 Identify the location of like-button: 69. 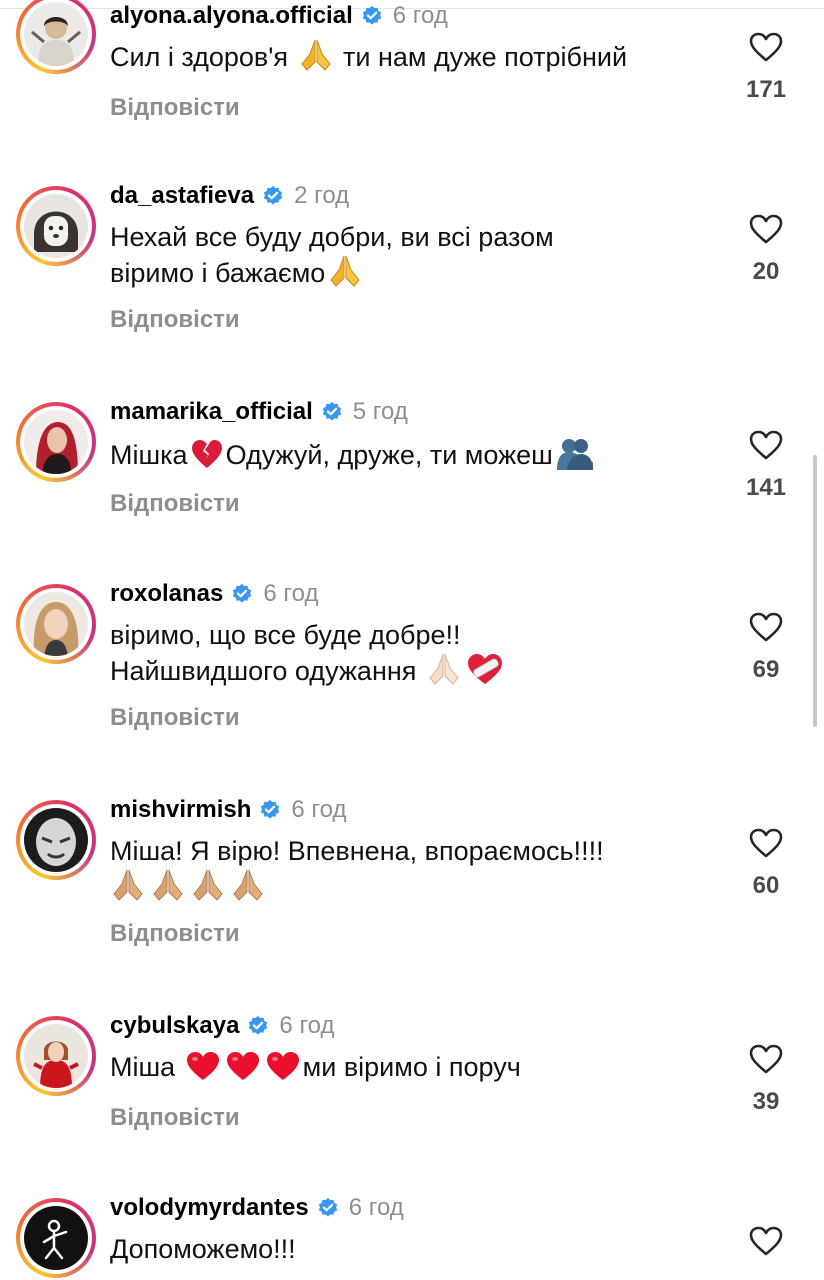
(766, 648).